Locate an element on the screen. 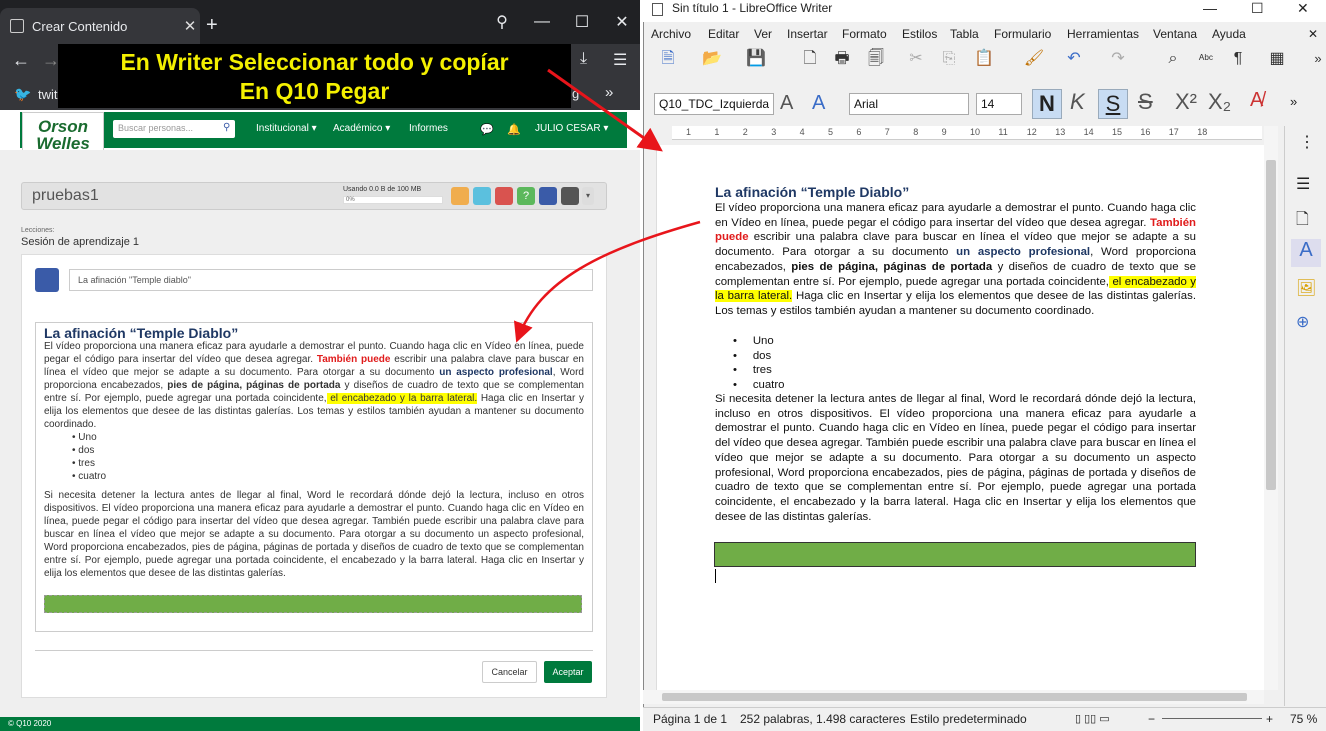 This screenshot has height=731, width=1326. arrow-to-writer is located at coordinates (605, 110).